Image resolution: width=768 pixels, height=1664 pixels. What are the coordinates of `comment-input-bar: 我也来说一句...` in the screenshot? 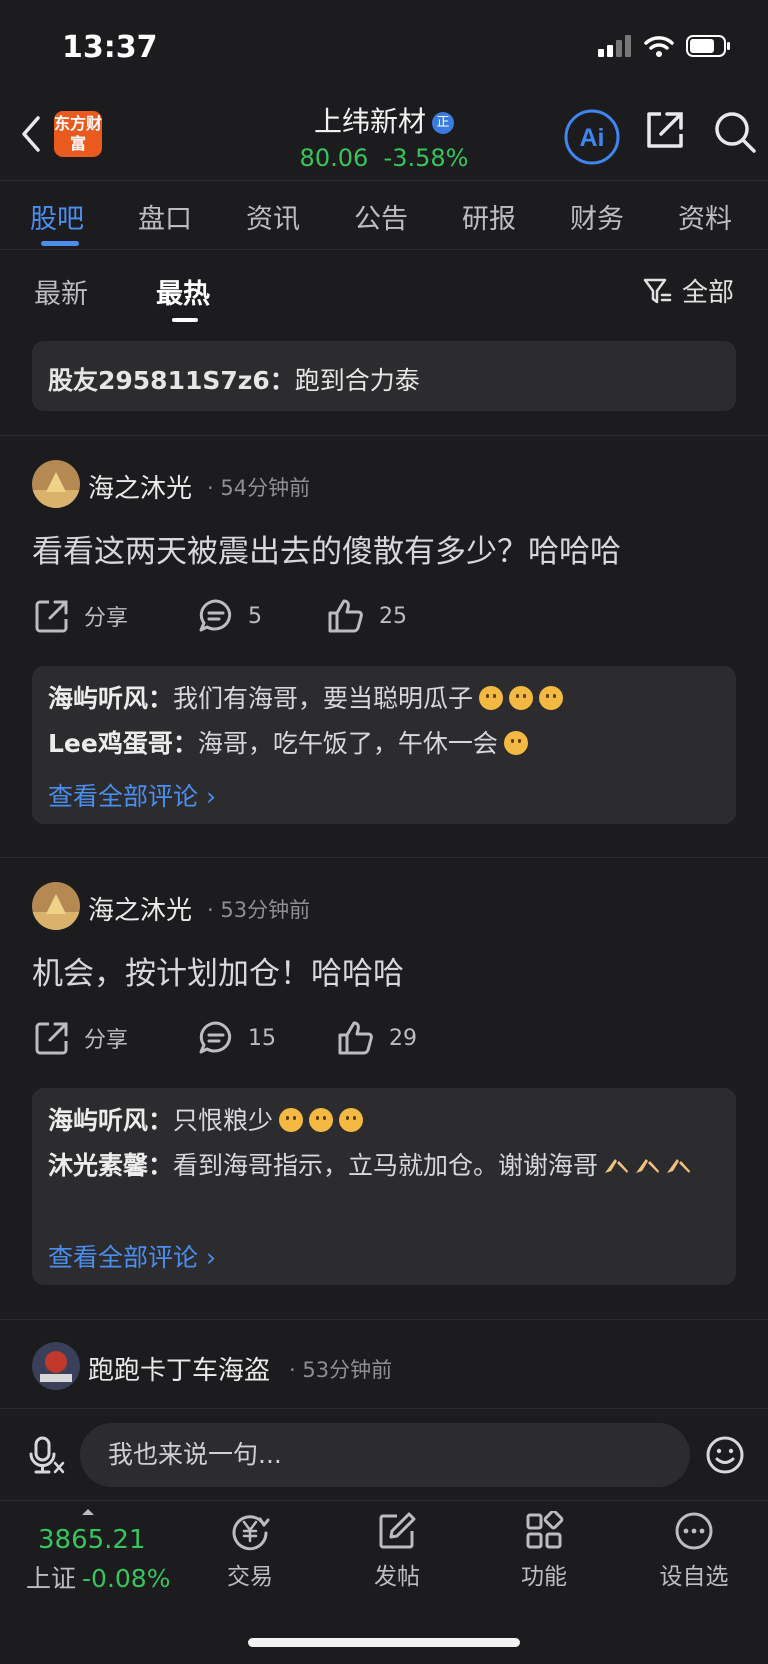 It's located at (384, 1454).